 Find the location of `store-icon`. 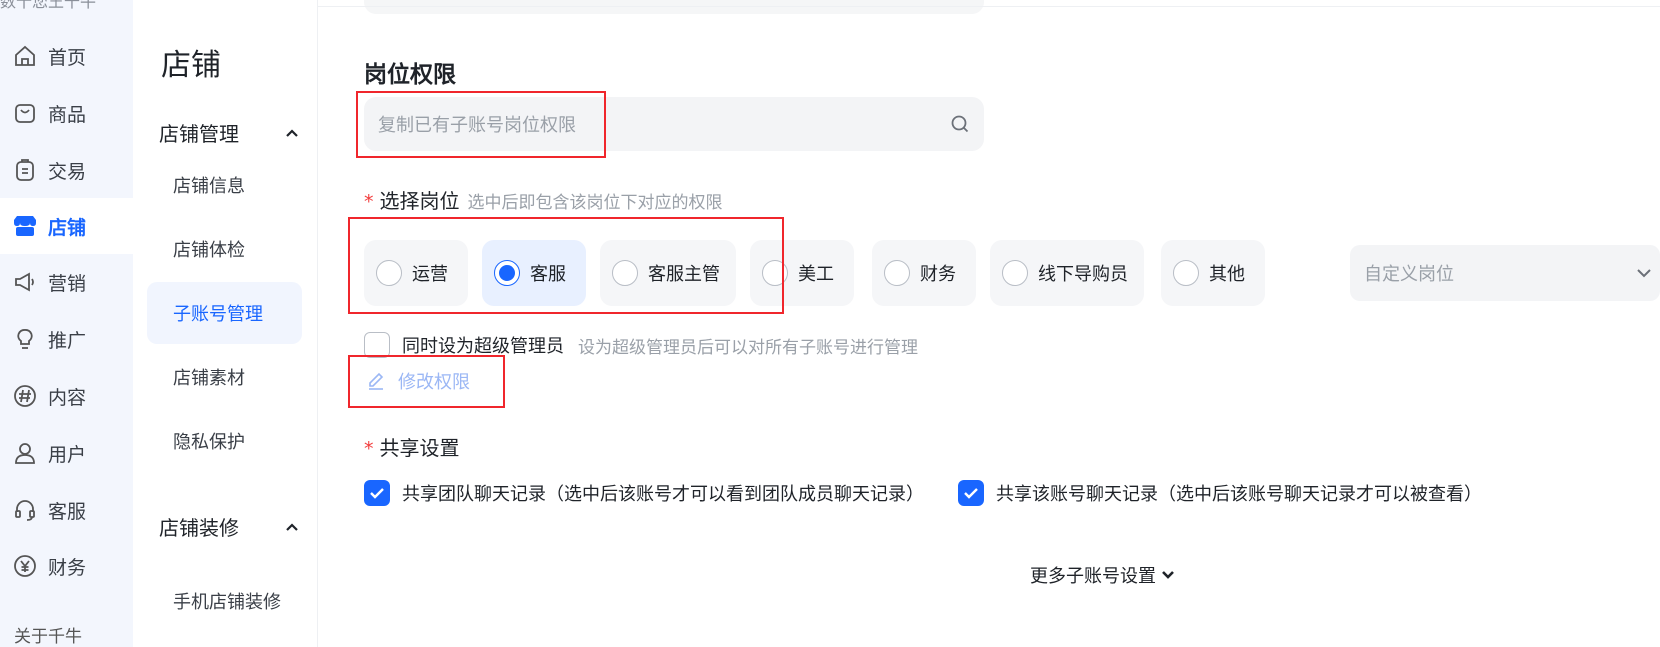

store-icon is located at coordinates (25, 226).